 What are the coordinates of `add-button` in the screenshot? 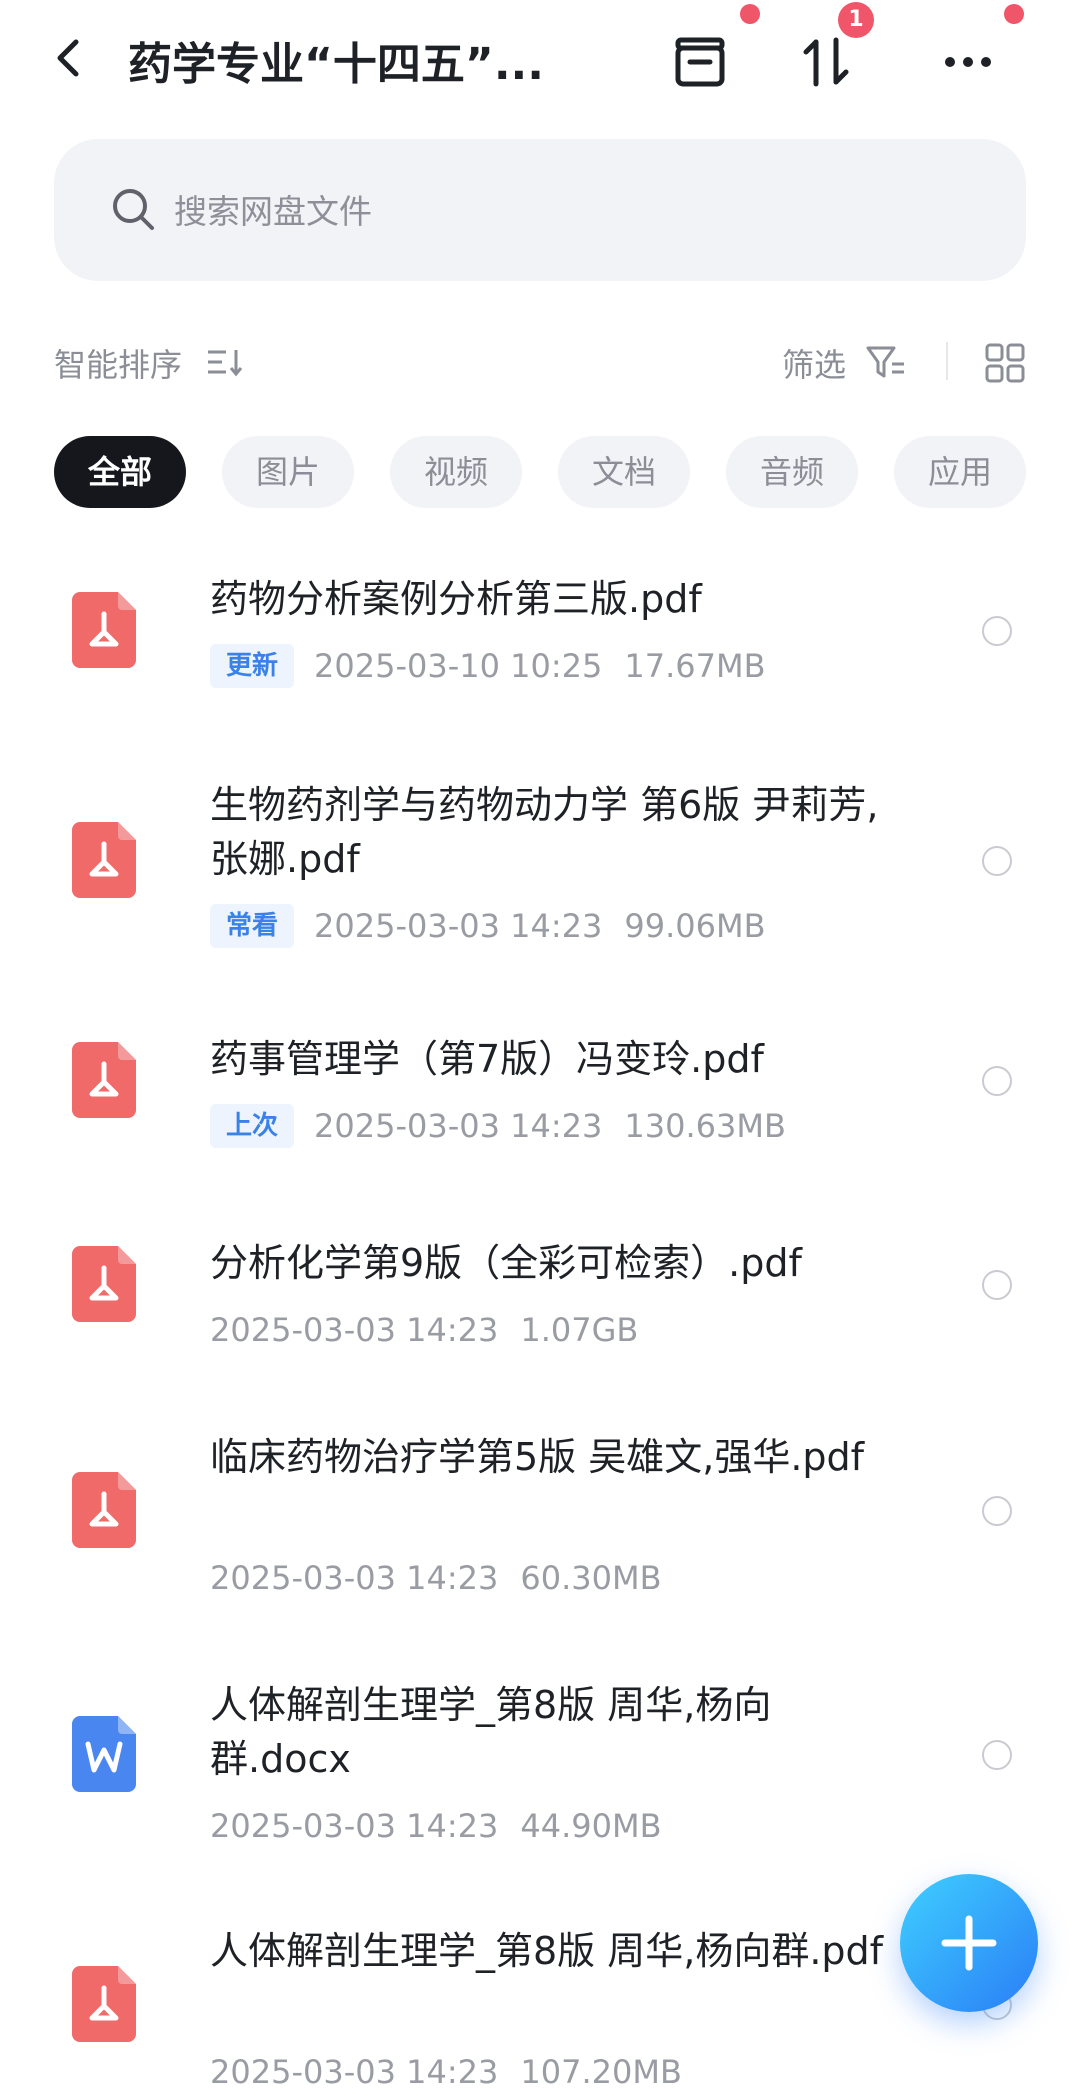 It's located at (969, 1943).